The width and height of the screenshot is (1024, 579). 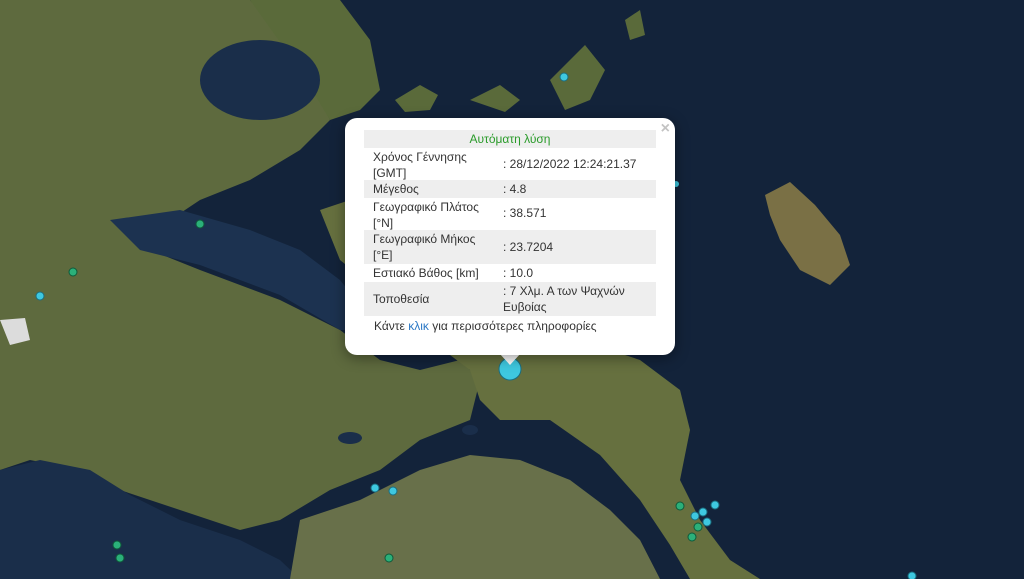 I want to click on more-info-link: κλικ, so click(x=418, y=326).